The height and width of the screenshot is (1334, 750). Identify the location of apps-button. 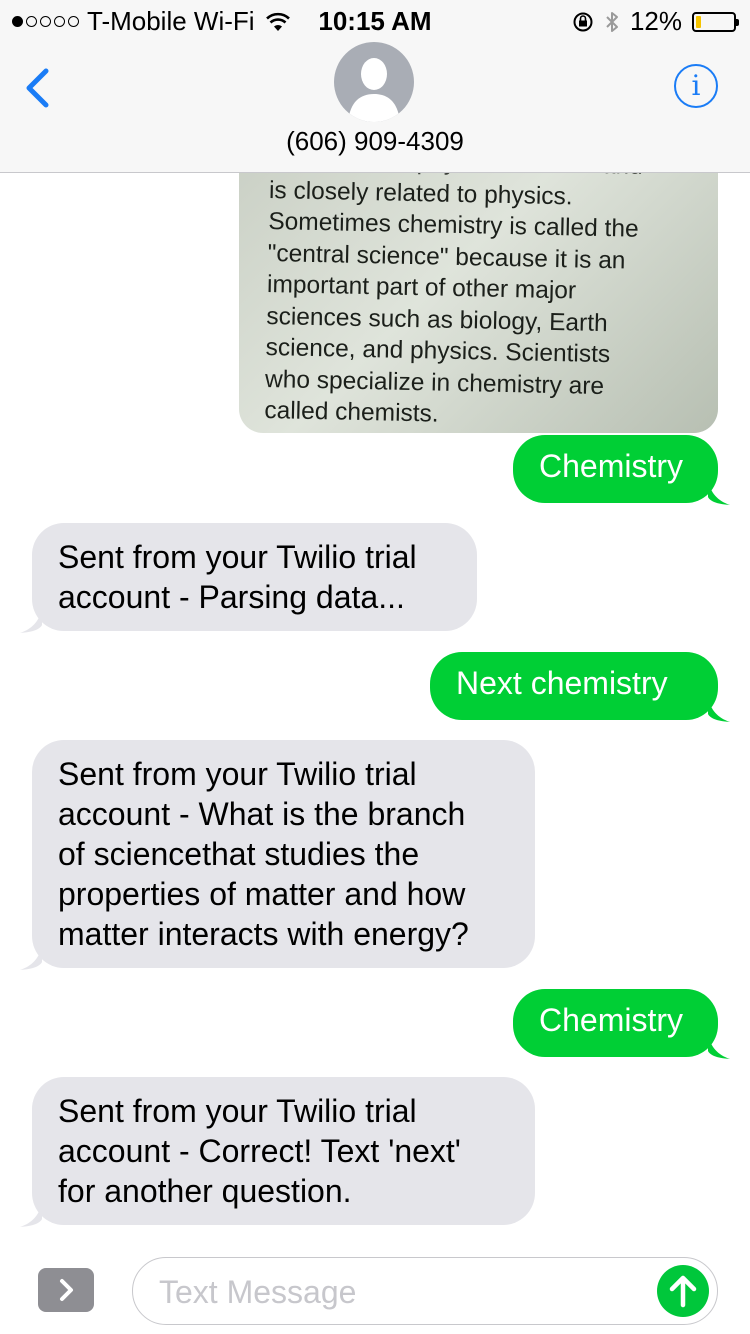
(66, 1290).